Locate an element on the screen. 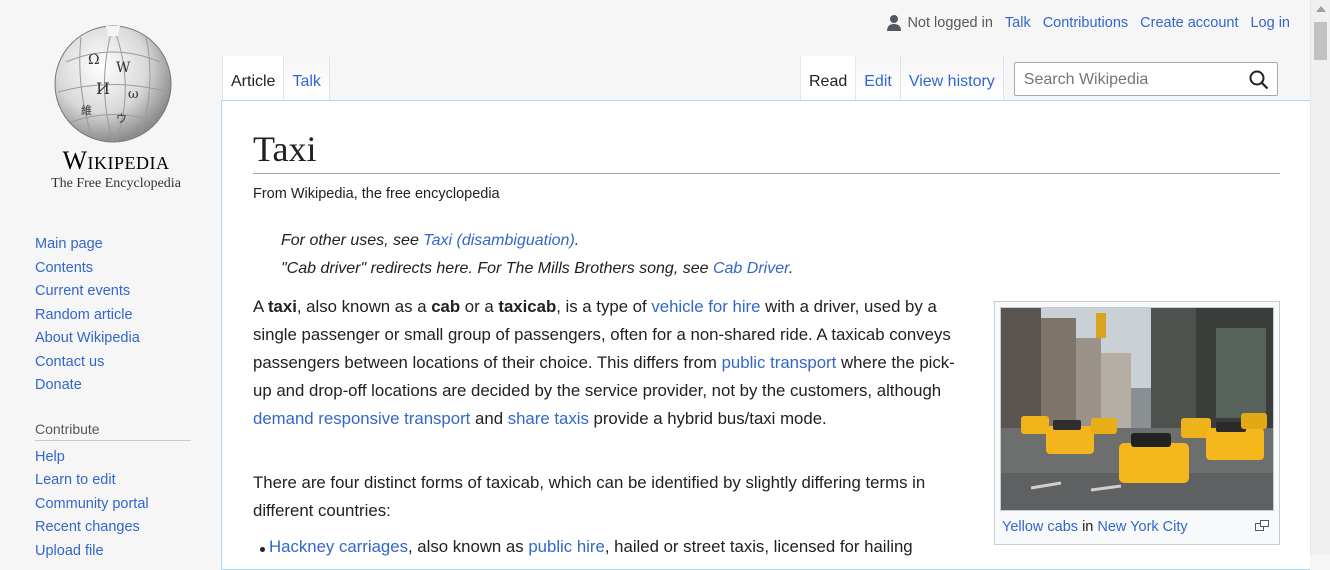 The height and width of the screenshot is (570, 1330). tab-edit: Edit is located at coordinates (878, 78).